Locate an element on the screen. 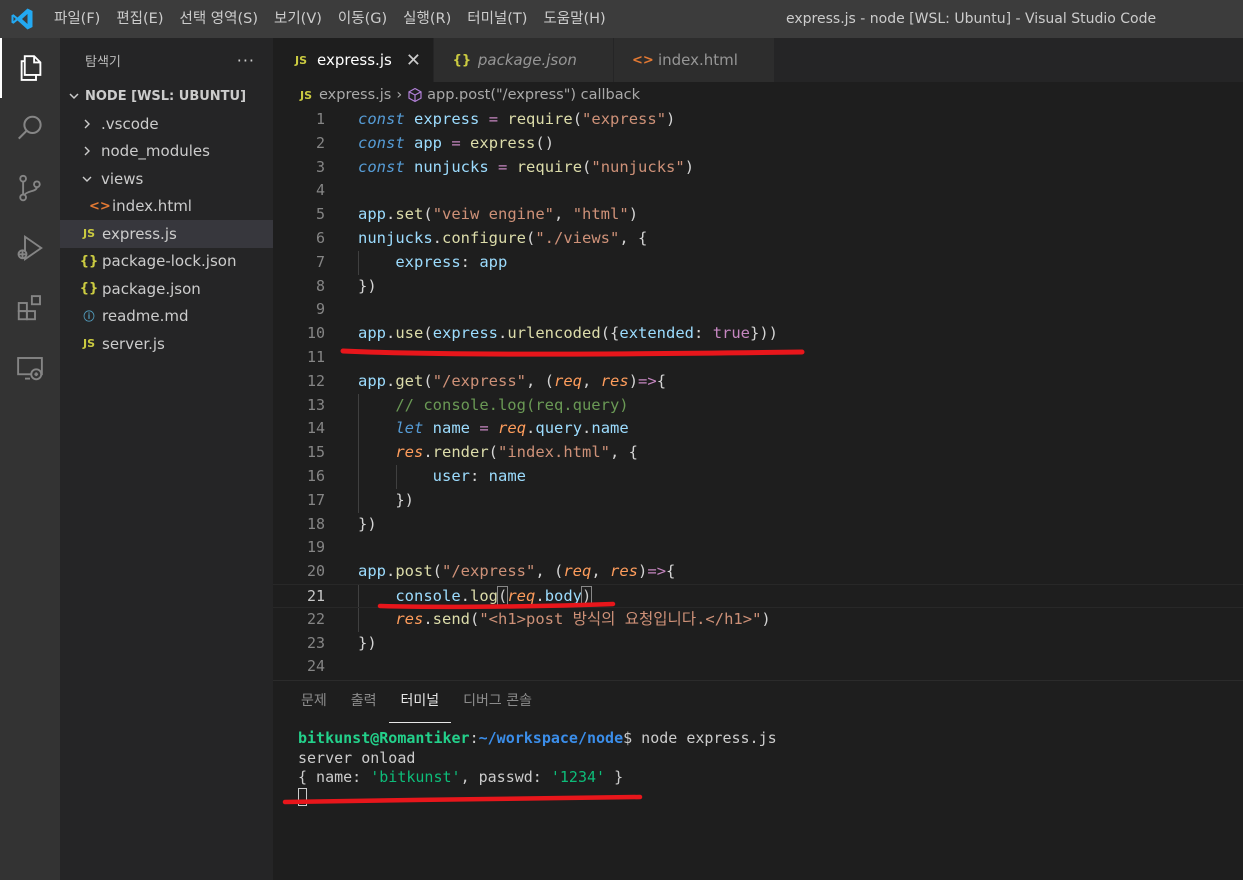 The width and height of the screenshot is (1243, 880). close-icon: ✕ is located at coordinates (413, 60).